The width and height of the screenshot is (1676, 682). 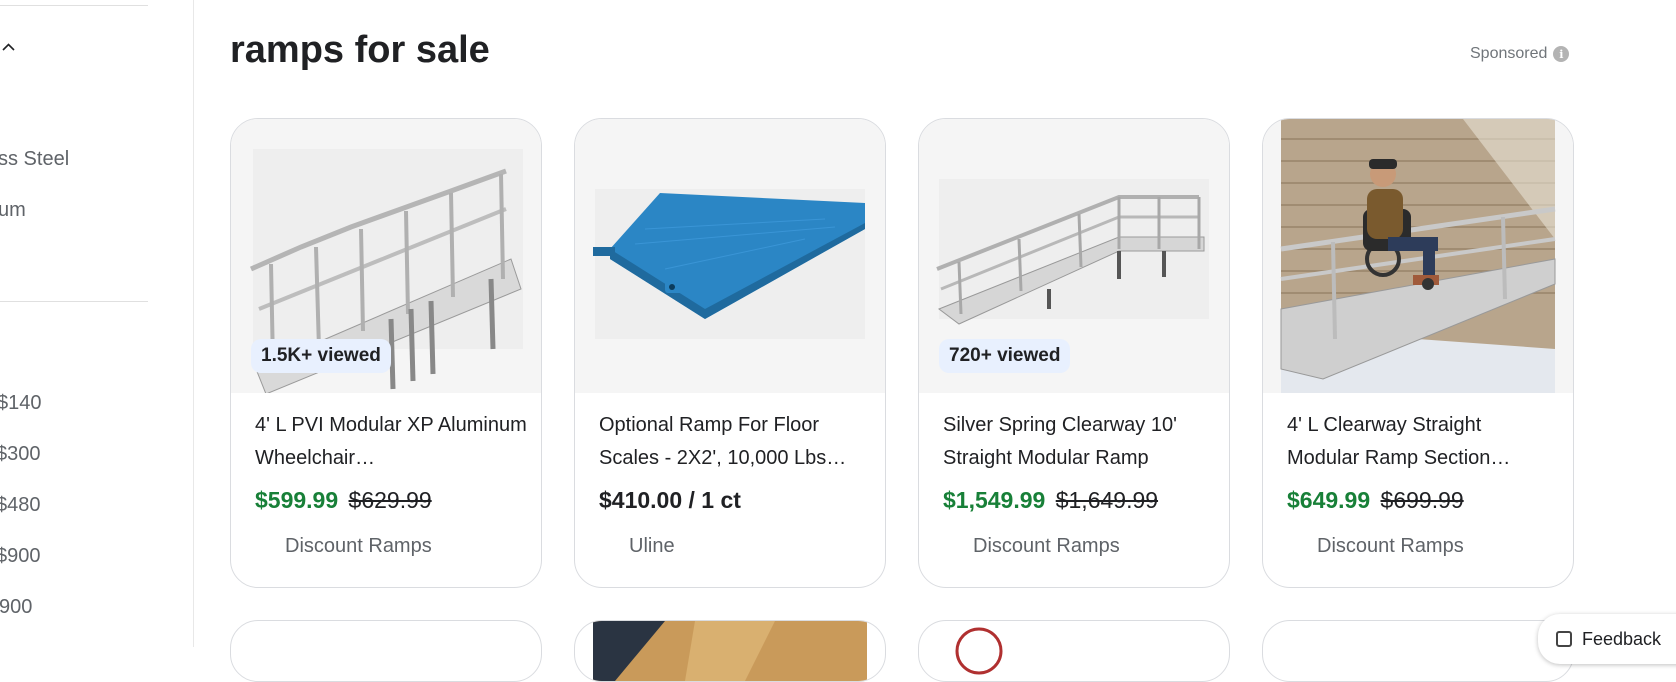 What do you see at coordinates (1005, 356) in the screenshot?
I see `viewed-badge: 720+ viewed` at bounding box center [1005, 356].